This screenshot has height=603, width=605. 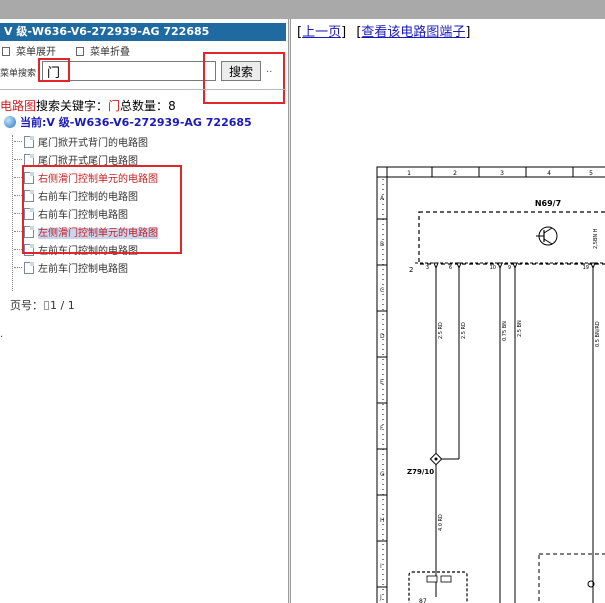 What do you see at coordinates (571, 578) in the screenshot?
I see `second-component-box` at bounding box center [571, 578].